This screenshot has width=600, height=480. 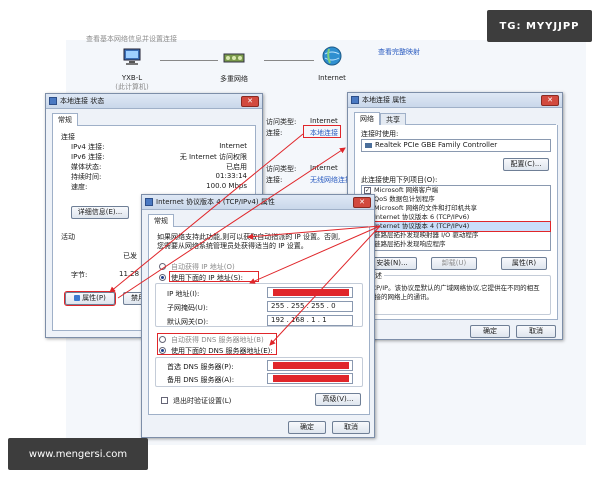 What do you see at coordinates (86, 177) in the screenshot?
I see `status-row-label: 持续时间:` at bounding box center [86, 177].